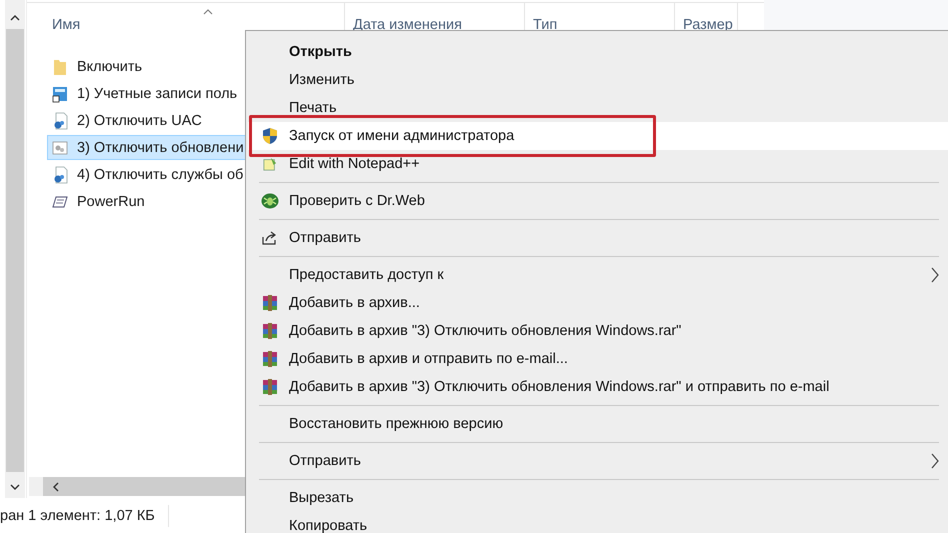  What do you see at coordinates (109, 66) in the screenshot?
I see `file-name: Включить` at bounding box center [109, 66].